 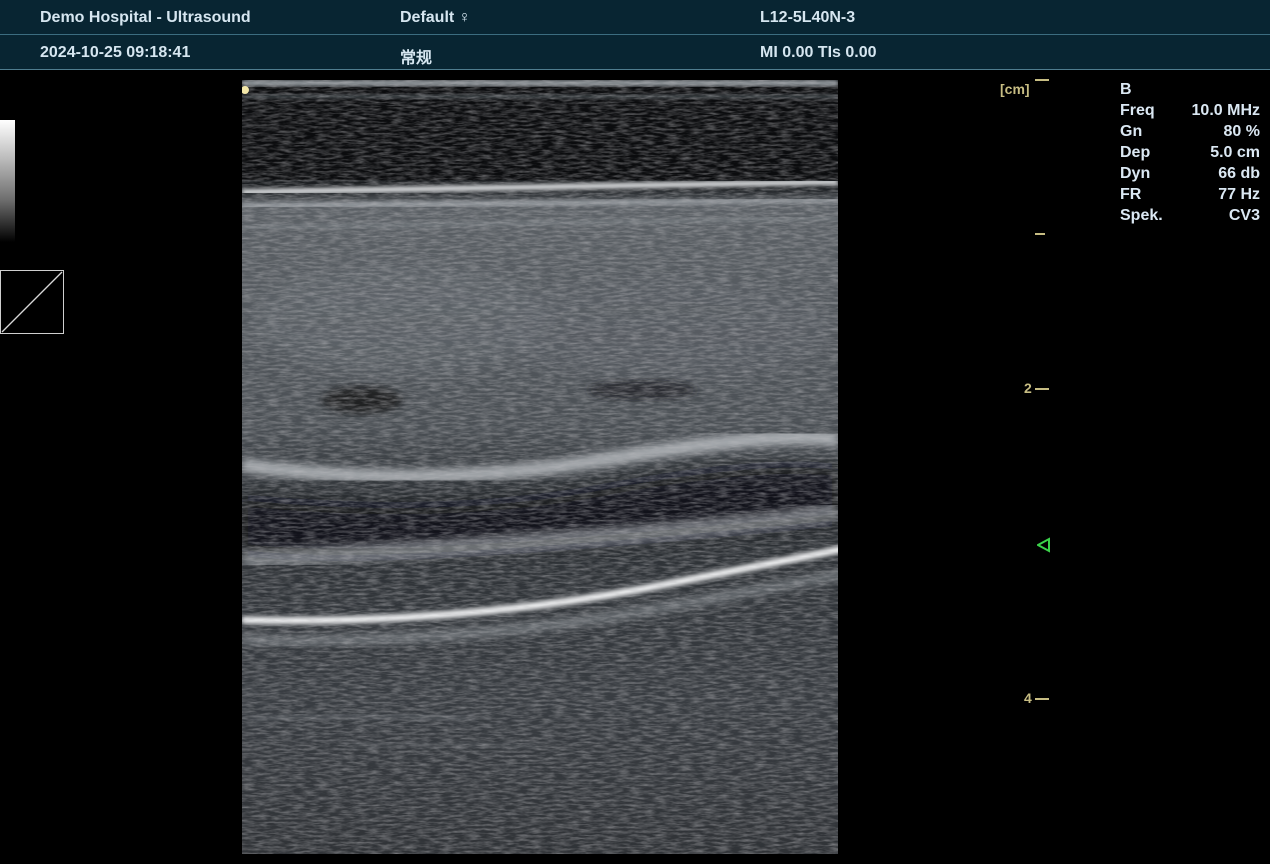 I want to click on focus-marker-icon, so click(x=1043, y=545).